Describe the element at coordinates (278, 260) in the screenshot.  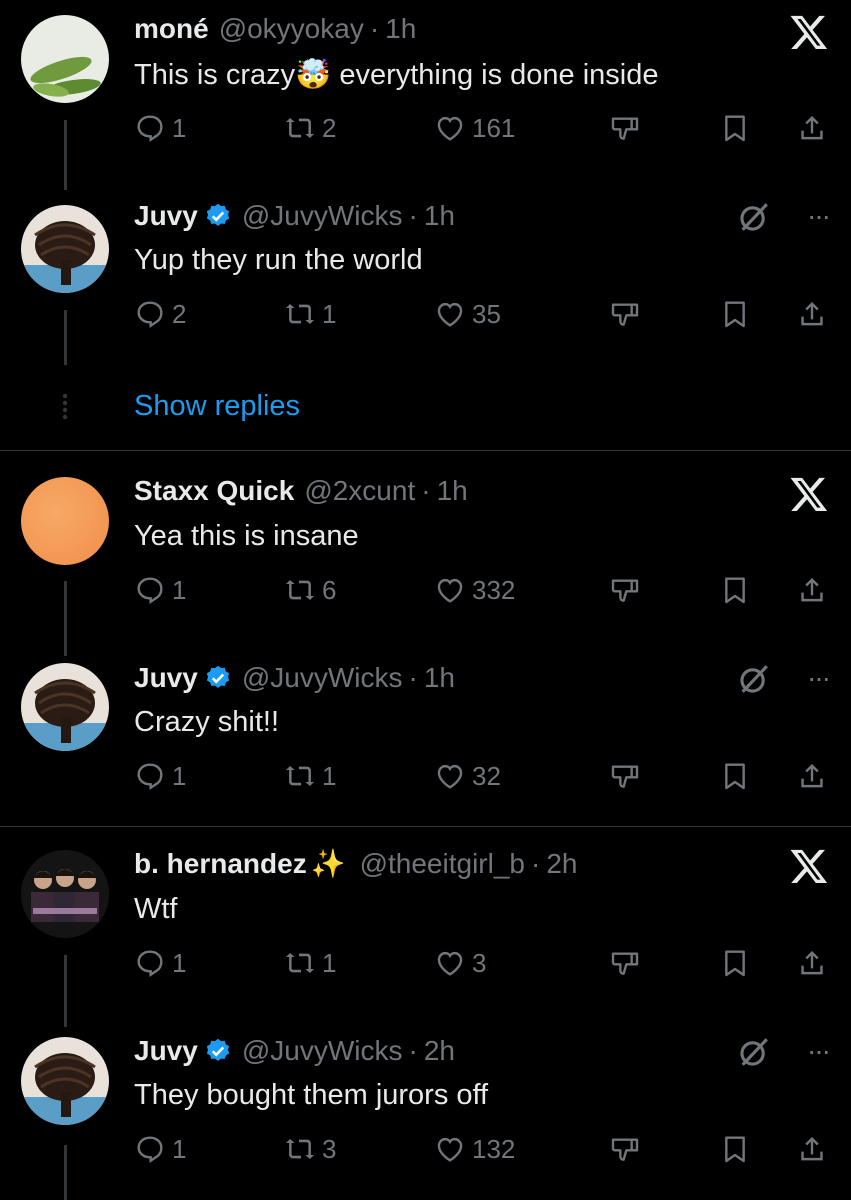
I see `tweet-text: Yup they run the world` at that location.